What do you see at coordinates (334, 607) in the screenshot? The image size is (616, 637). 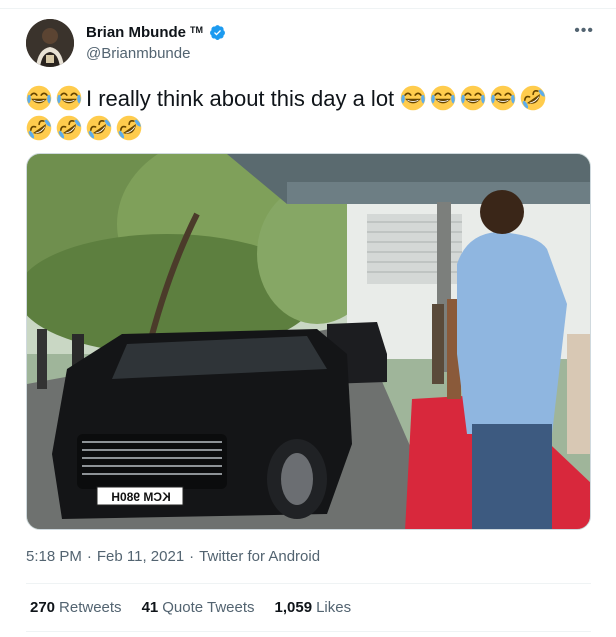 I see `likes-label: Likes` at bounding box center [334, 607].